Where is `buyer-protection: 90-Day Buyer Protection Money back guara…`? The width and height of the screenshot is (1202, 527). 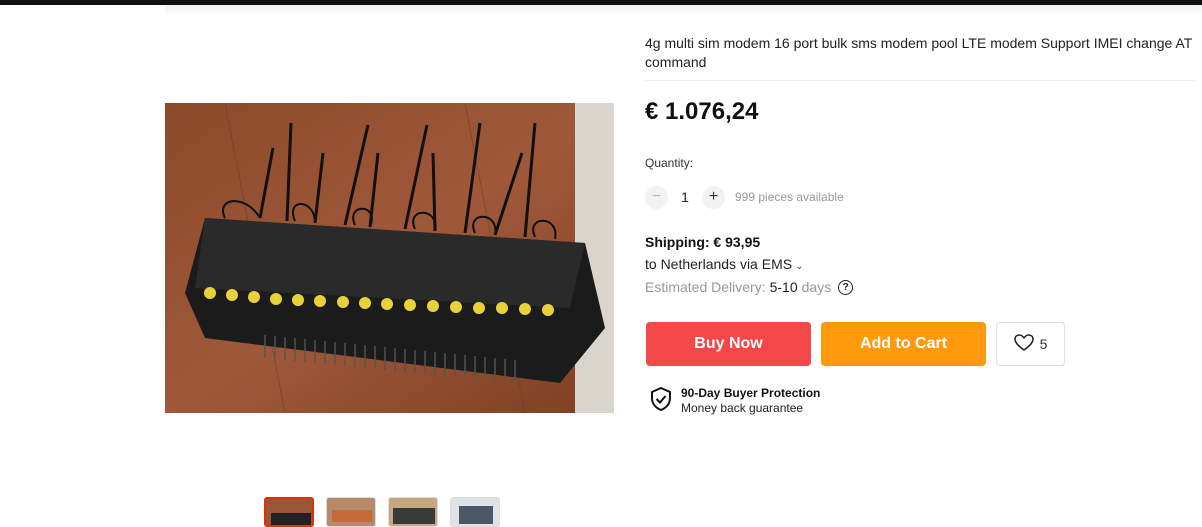 buyer-protection: 90-Day Buyer Protection Money back guara… is located at coordinates (735, 401).